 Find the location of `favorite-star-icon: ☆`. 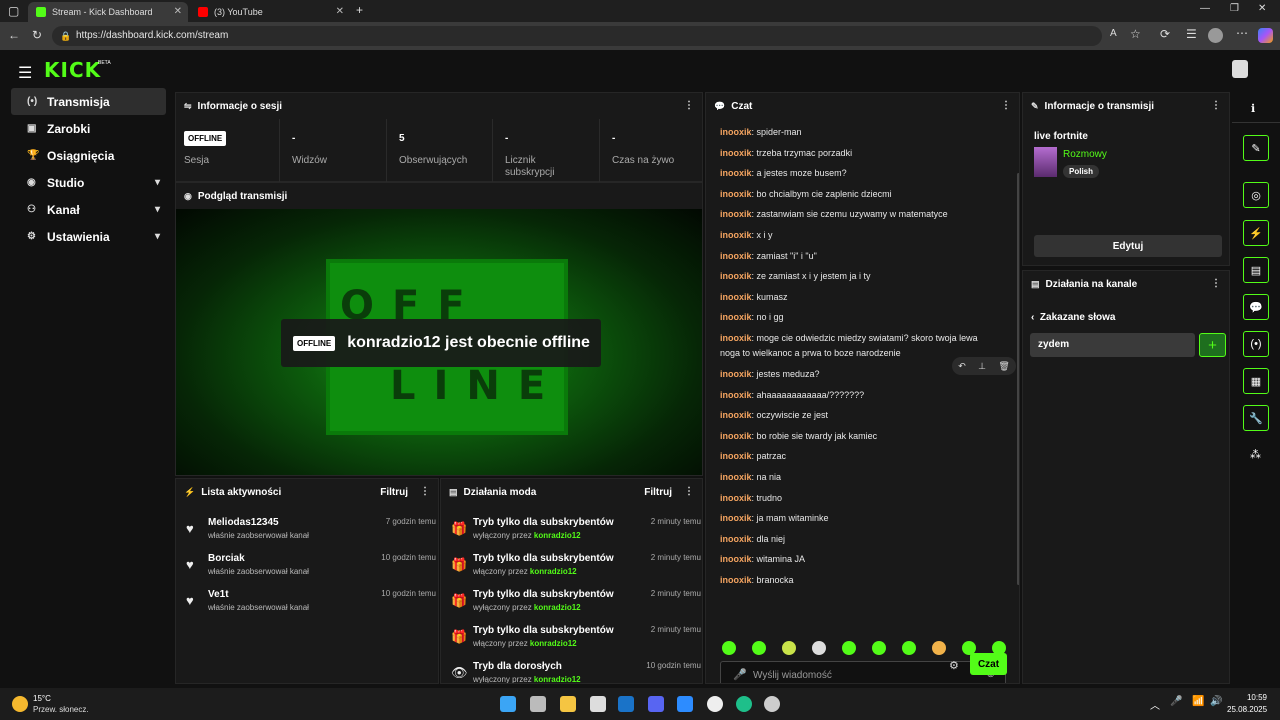

favorite-star-icon: ☆ is located at coordinates (1135, 34).